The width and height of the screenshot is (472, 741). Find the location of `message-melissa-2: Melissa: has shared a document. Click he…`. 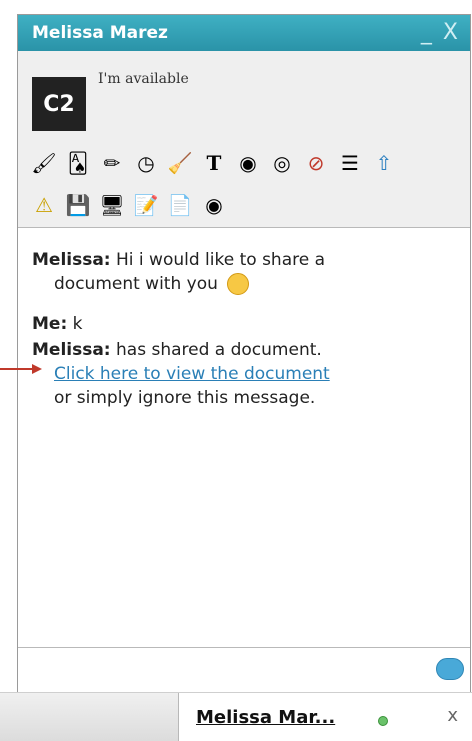

message-melissa-2: Melissa: has shared a document. Click he… is located at coordinates (244, 374).